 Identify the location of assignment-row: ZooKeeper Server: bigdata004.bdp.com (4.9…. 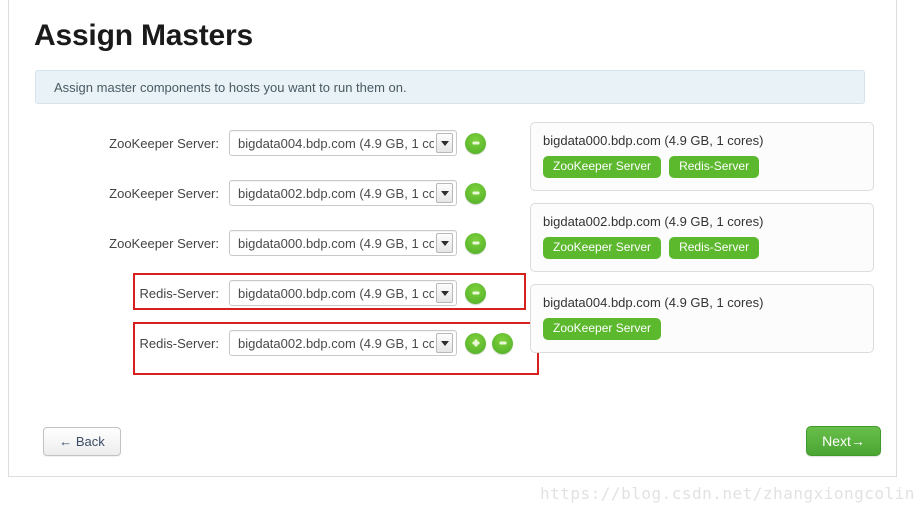
(265, 143).